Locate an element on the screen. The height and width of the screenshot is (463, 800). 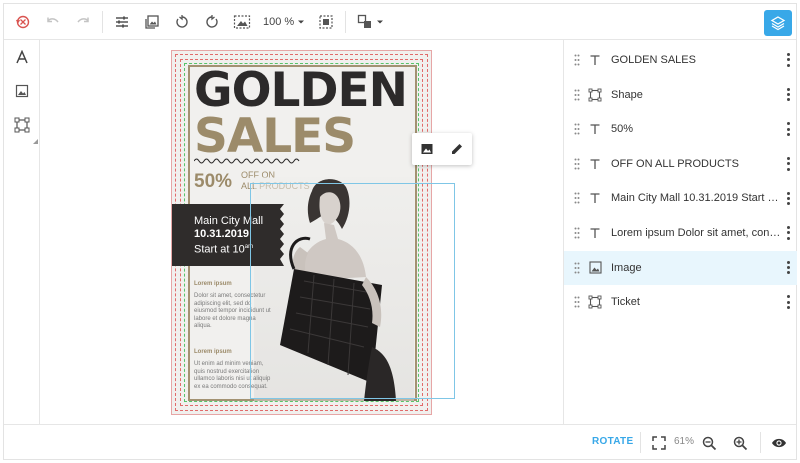
crop-icon is located at coordinates (326, 22).